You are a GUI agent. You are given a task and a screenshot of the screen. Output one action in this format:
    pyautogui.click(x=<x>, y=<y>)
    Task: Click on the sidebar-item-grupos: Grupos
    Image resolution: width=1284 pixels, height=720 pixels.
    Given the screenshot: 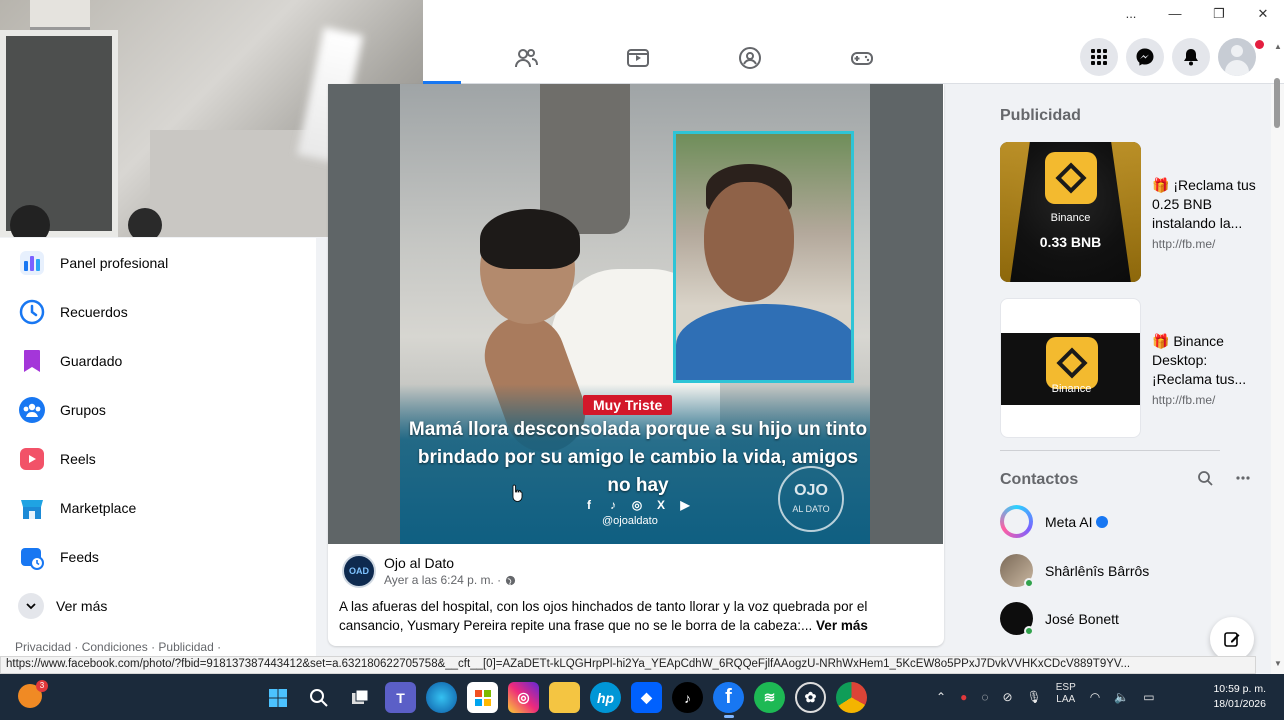 What is the action you would take?
    pyautogui.click(x=158, y=409)
    